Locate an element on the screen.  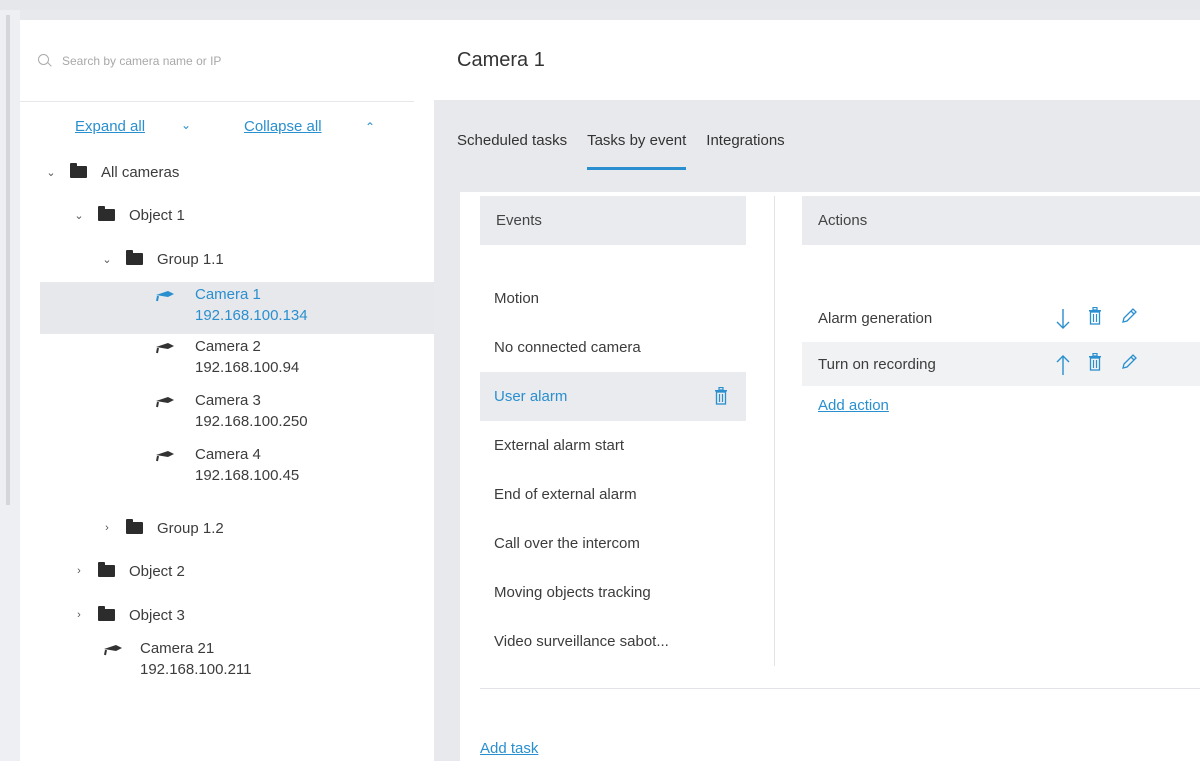
event-item-call-over-intercom: Call over the intercom is located at coordinates (613, 543).